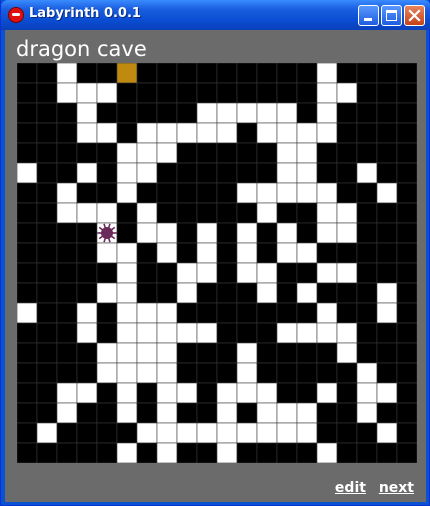 The width and height of the screenshot is (430, 506). Describe the element at coordinates (215, 15) in the screenshot. I see `title-bar: Labyrinth 0.0.1` at that location.